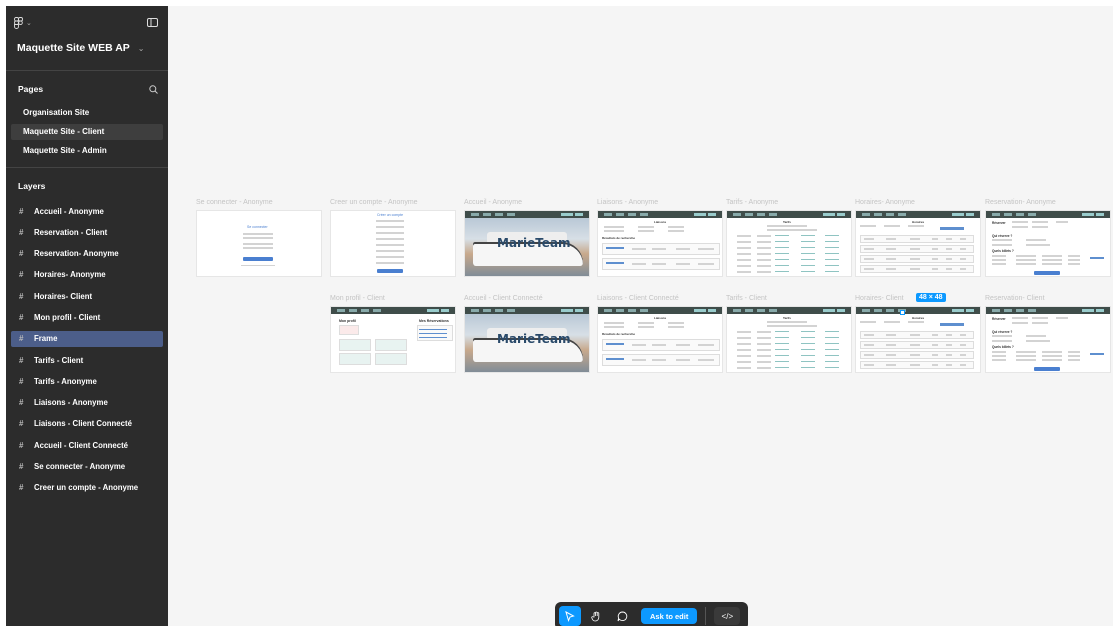 This screenshot has width=1113, height=626. What do you see at coordinates (87, 467) in the screenshot?
I see `layer-item: # Se connecter - Anonyme` at bounding box center [87, 467].